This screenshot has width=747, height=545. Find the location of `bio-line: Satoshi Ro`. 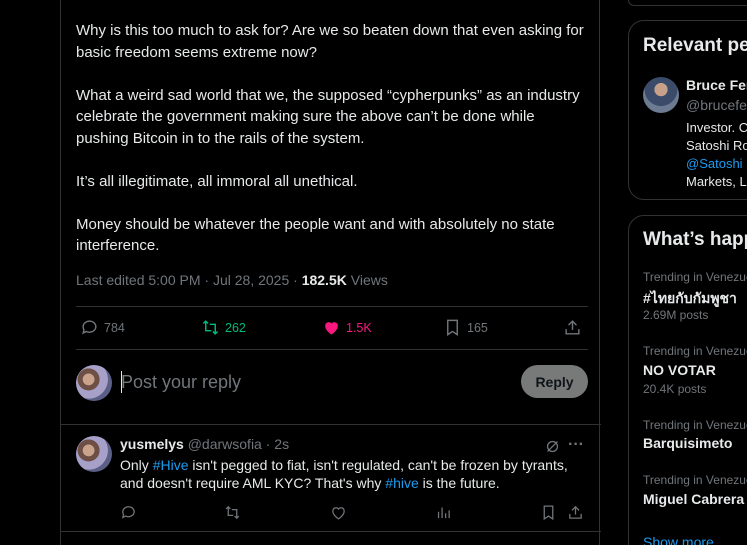

bio-line: Satoshi Ro is located at coordinates (716, 145).